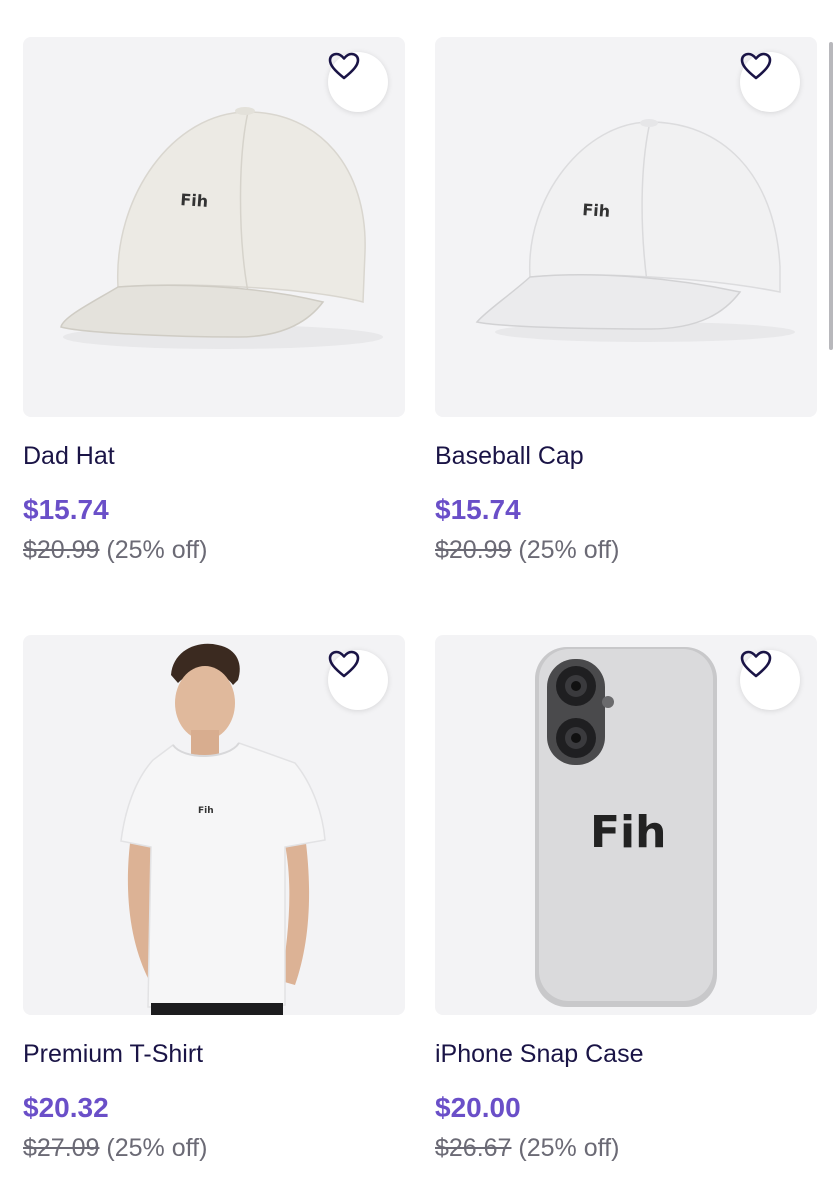  I want to click on product-title: Premium T-Shirt, so click(214, 1054).